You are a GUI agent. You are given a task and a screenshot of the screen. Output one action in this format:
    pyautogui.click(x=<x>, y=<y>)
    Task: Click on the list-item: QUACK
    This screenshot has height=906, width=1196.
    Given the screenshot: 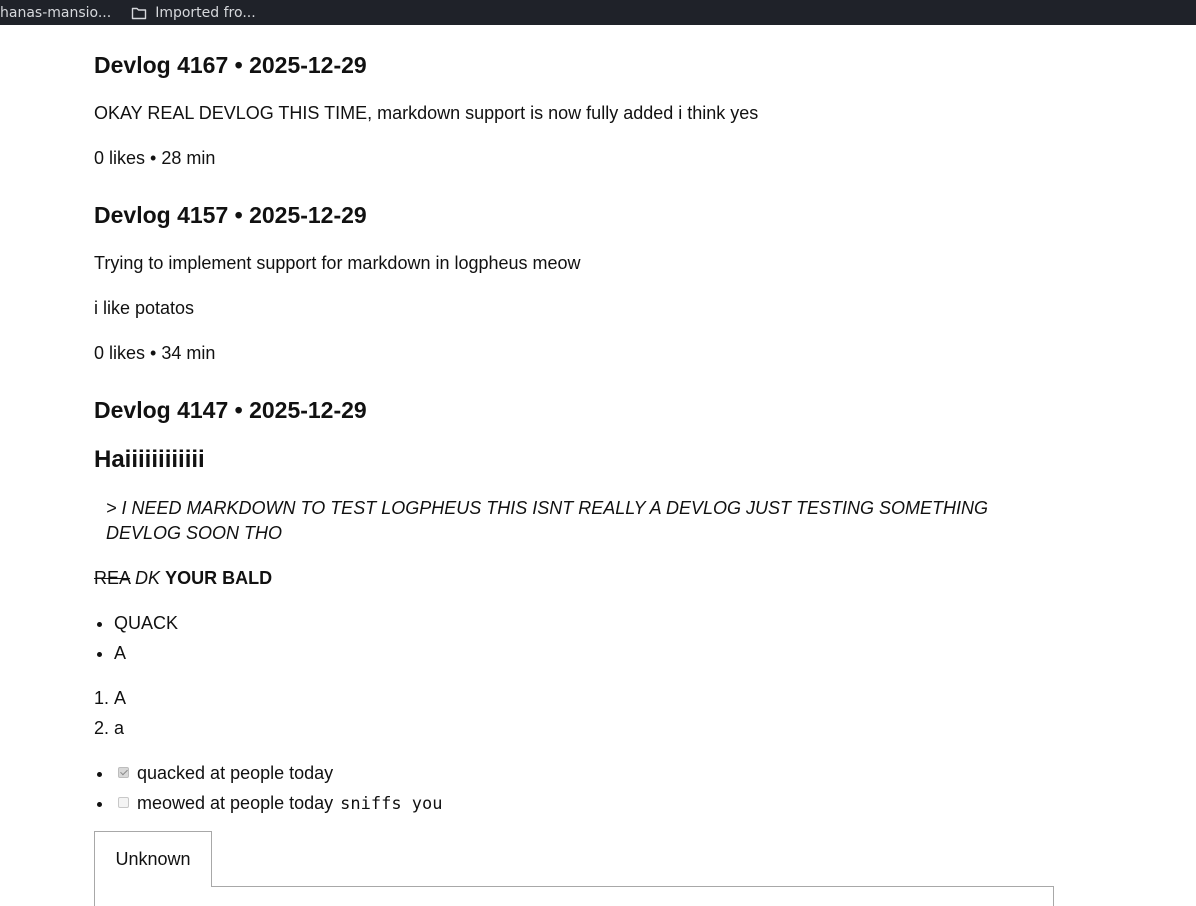 What is the action you would take?
    pyautogui.click(x=146, y=623)
    